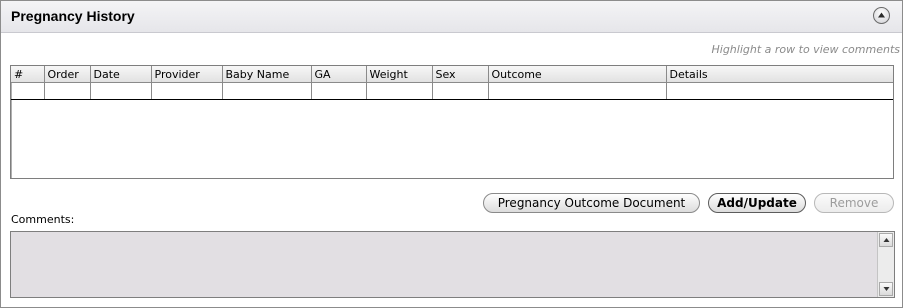 The height and width of the screenshot is (308, 903). I want to click on column-header-weight: Weight, so click(399, 74).